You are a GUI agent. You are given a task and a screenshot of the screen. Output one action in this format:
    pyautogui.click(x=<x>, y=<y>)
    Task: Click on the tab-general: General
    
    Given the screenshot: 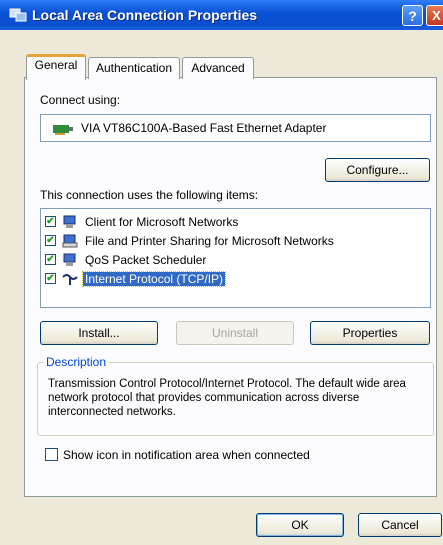 What is the action you would take?
    pyautogui.click(x=56, y=67)
    